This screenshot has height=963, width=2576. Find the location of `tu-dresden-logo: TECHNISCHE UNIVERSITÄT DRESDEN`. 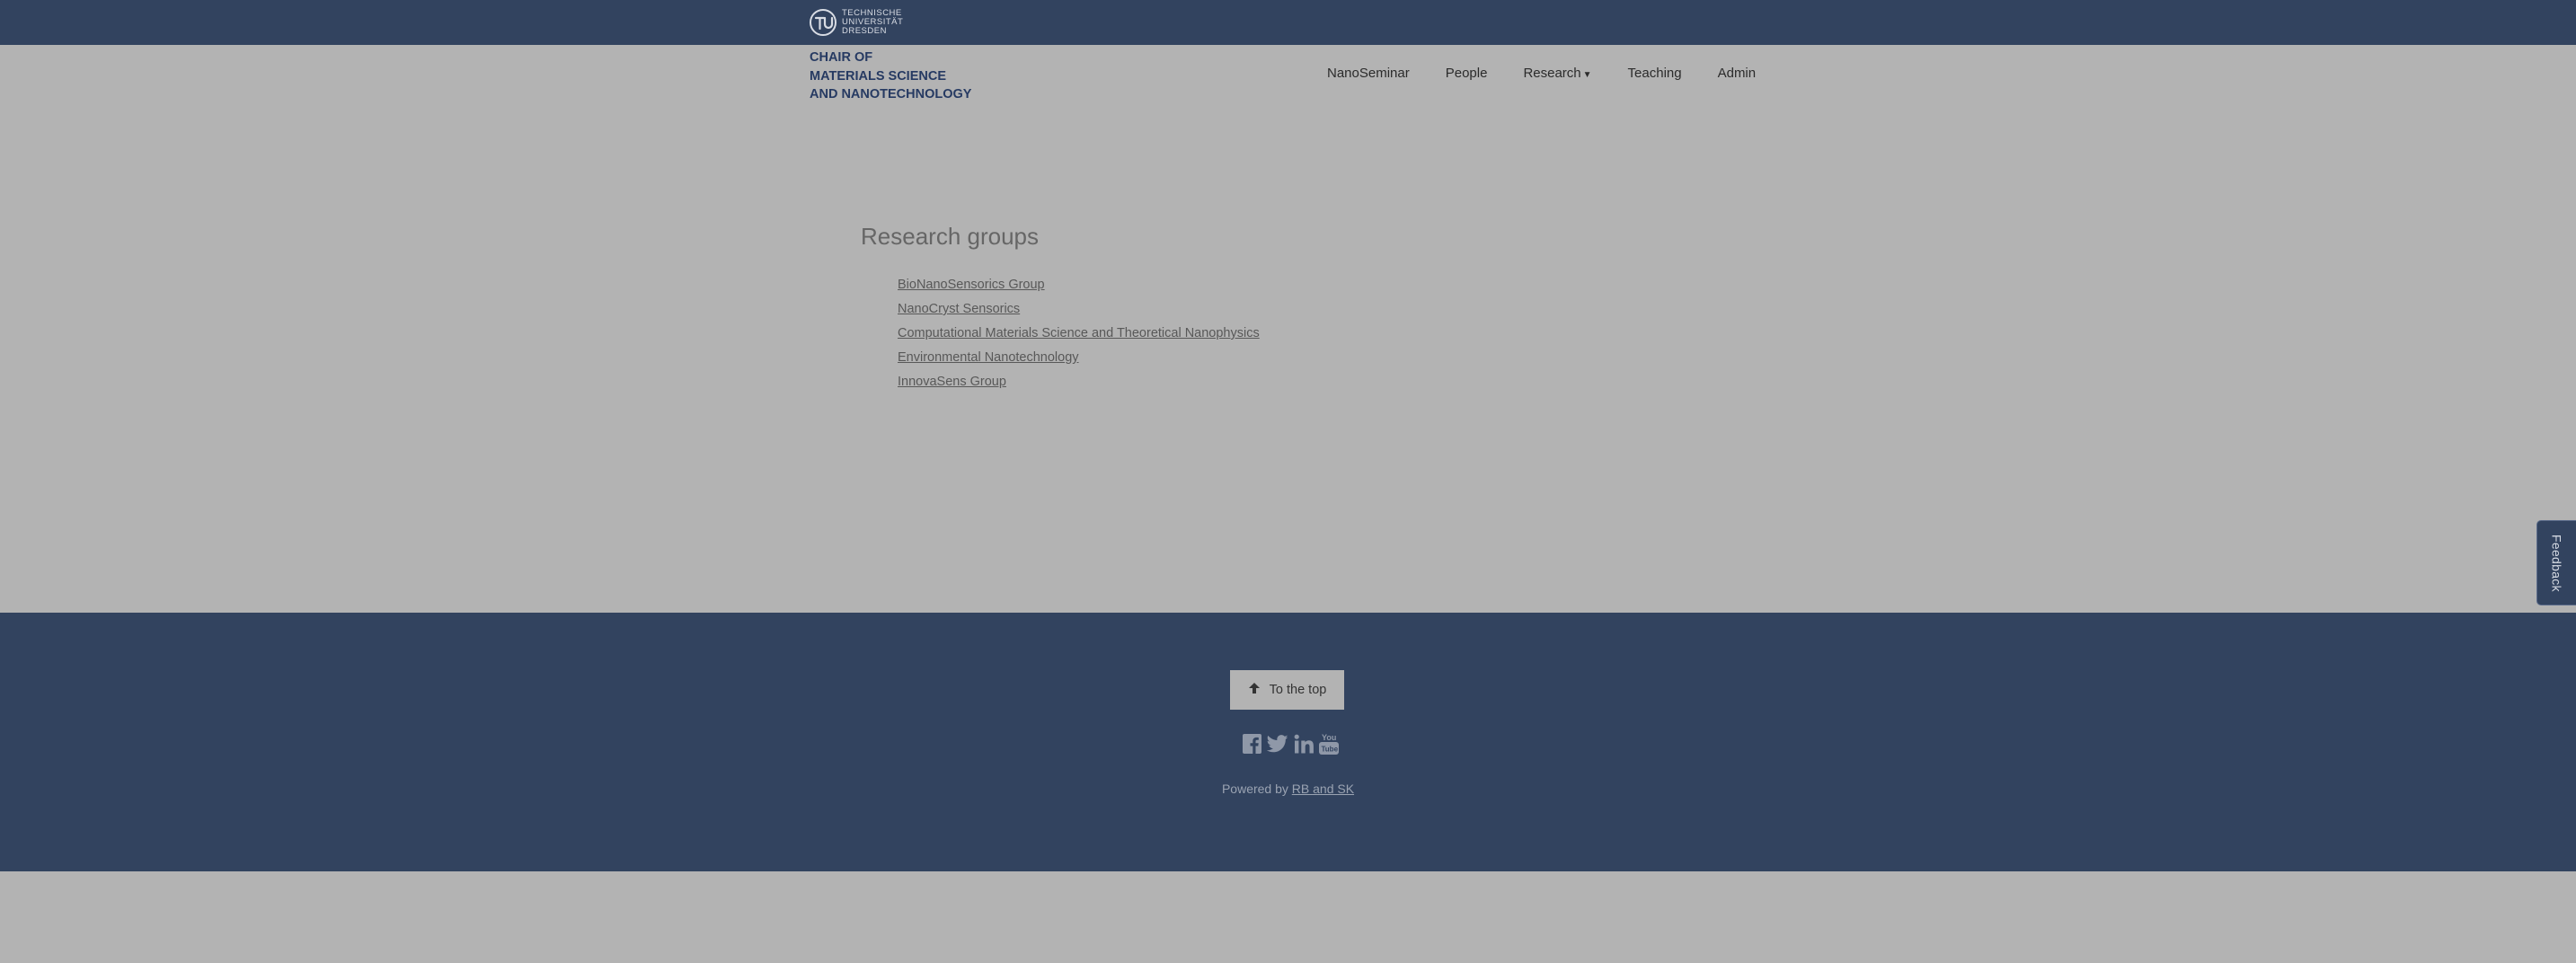

tu-dresden-logo: TECHNISCHE UNIVERSITÄT DRESDEN is located at coordinates (856, 22).